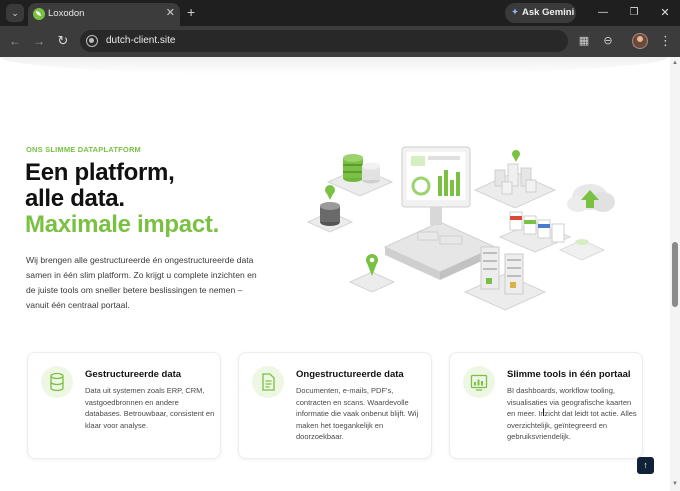 The width and height of the screenshot is (680, 491). I want to click on page-scrollbar: ▲ ▼, so click(675, 274).